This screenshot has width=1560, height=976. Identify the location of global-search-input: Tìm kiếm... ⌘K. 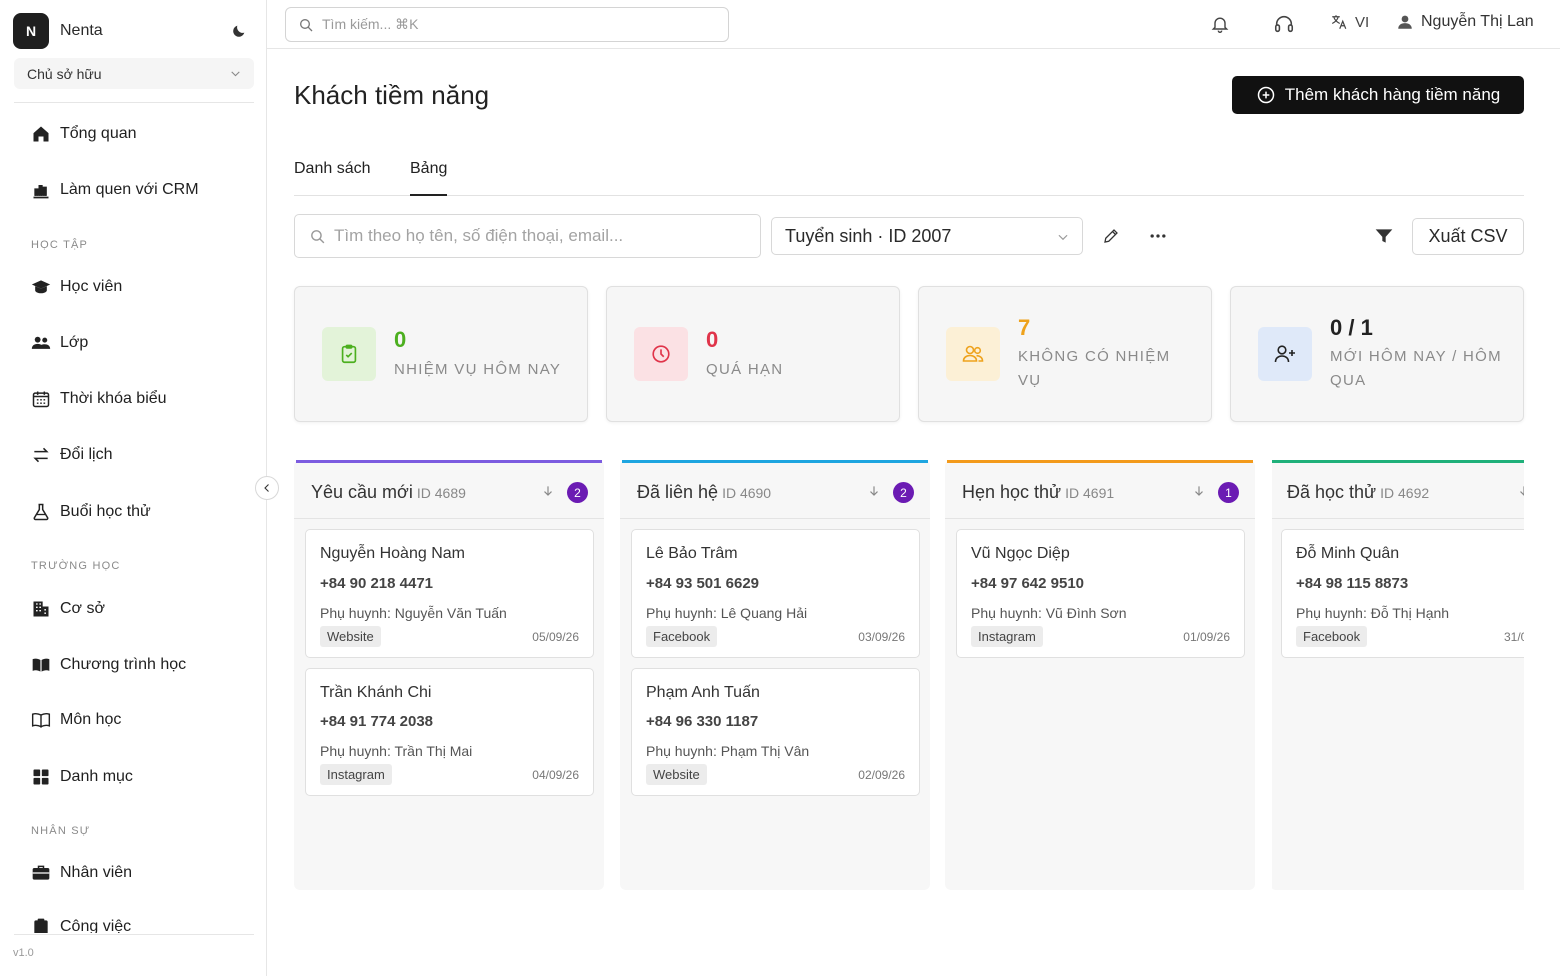
(507, 24).